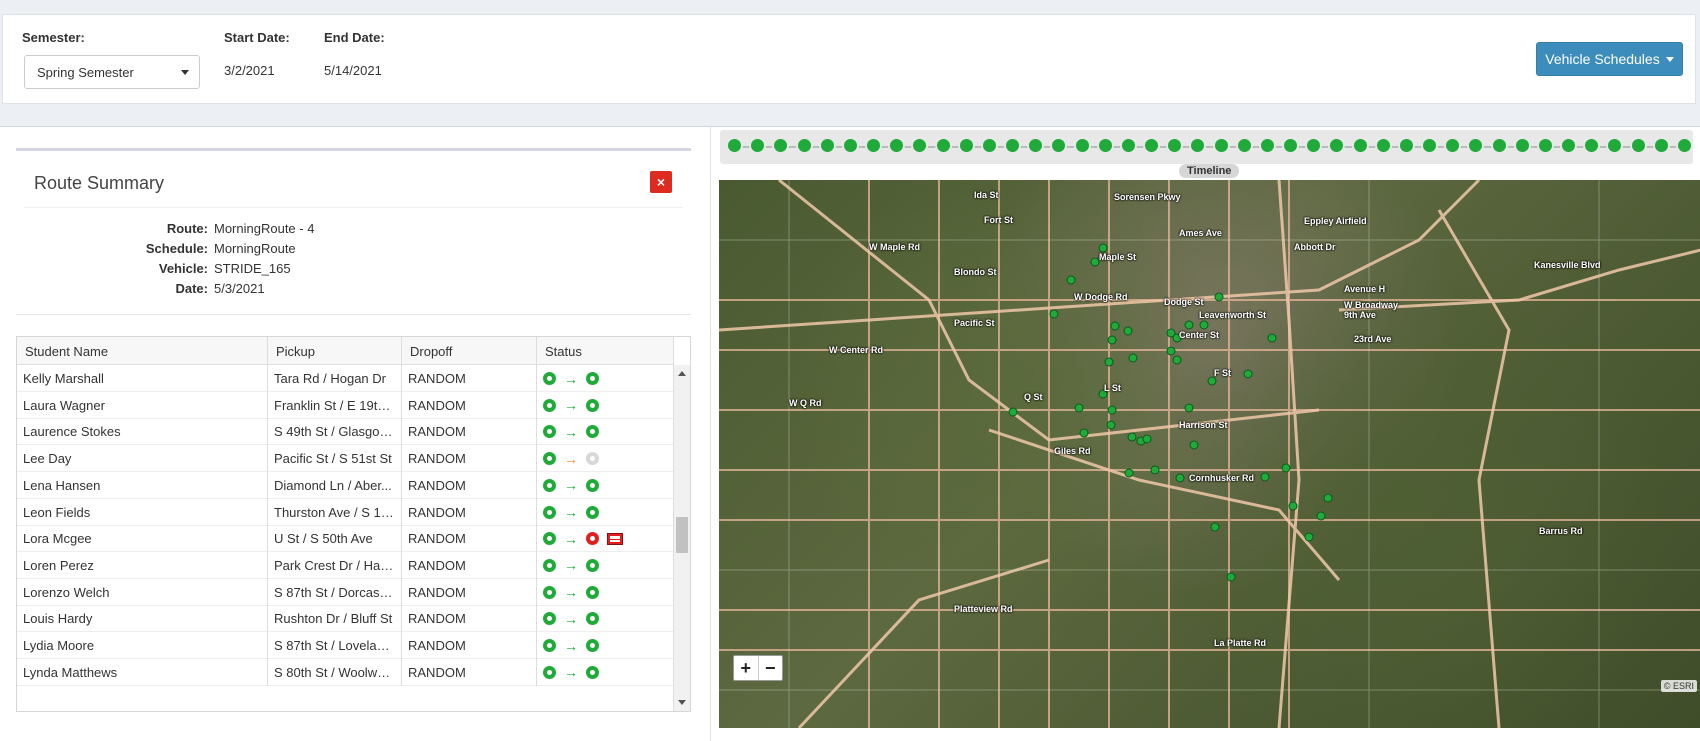  I want to click on table-scrollbar, so click(681, 538).